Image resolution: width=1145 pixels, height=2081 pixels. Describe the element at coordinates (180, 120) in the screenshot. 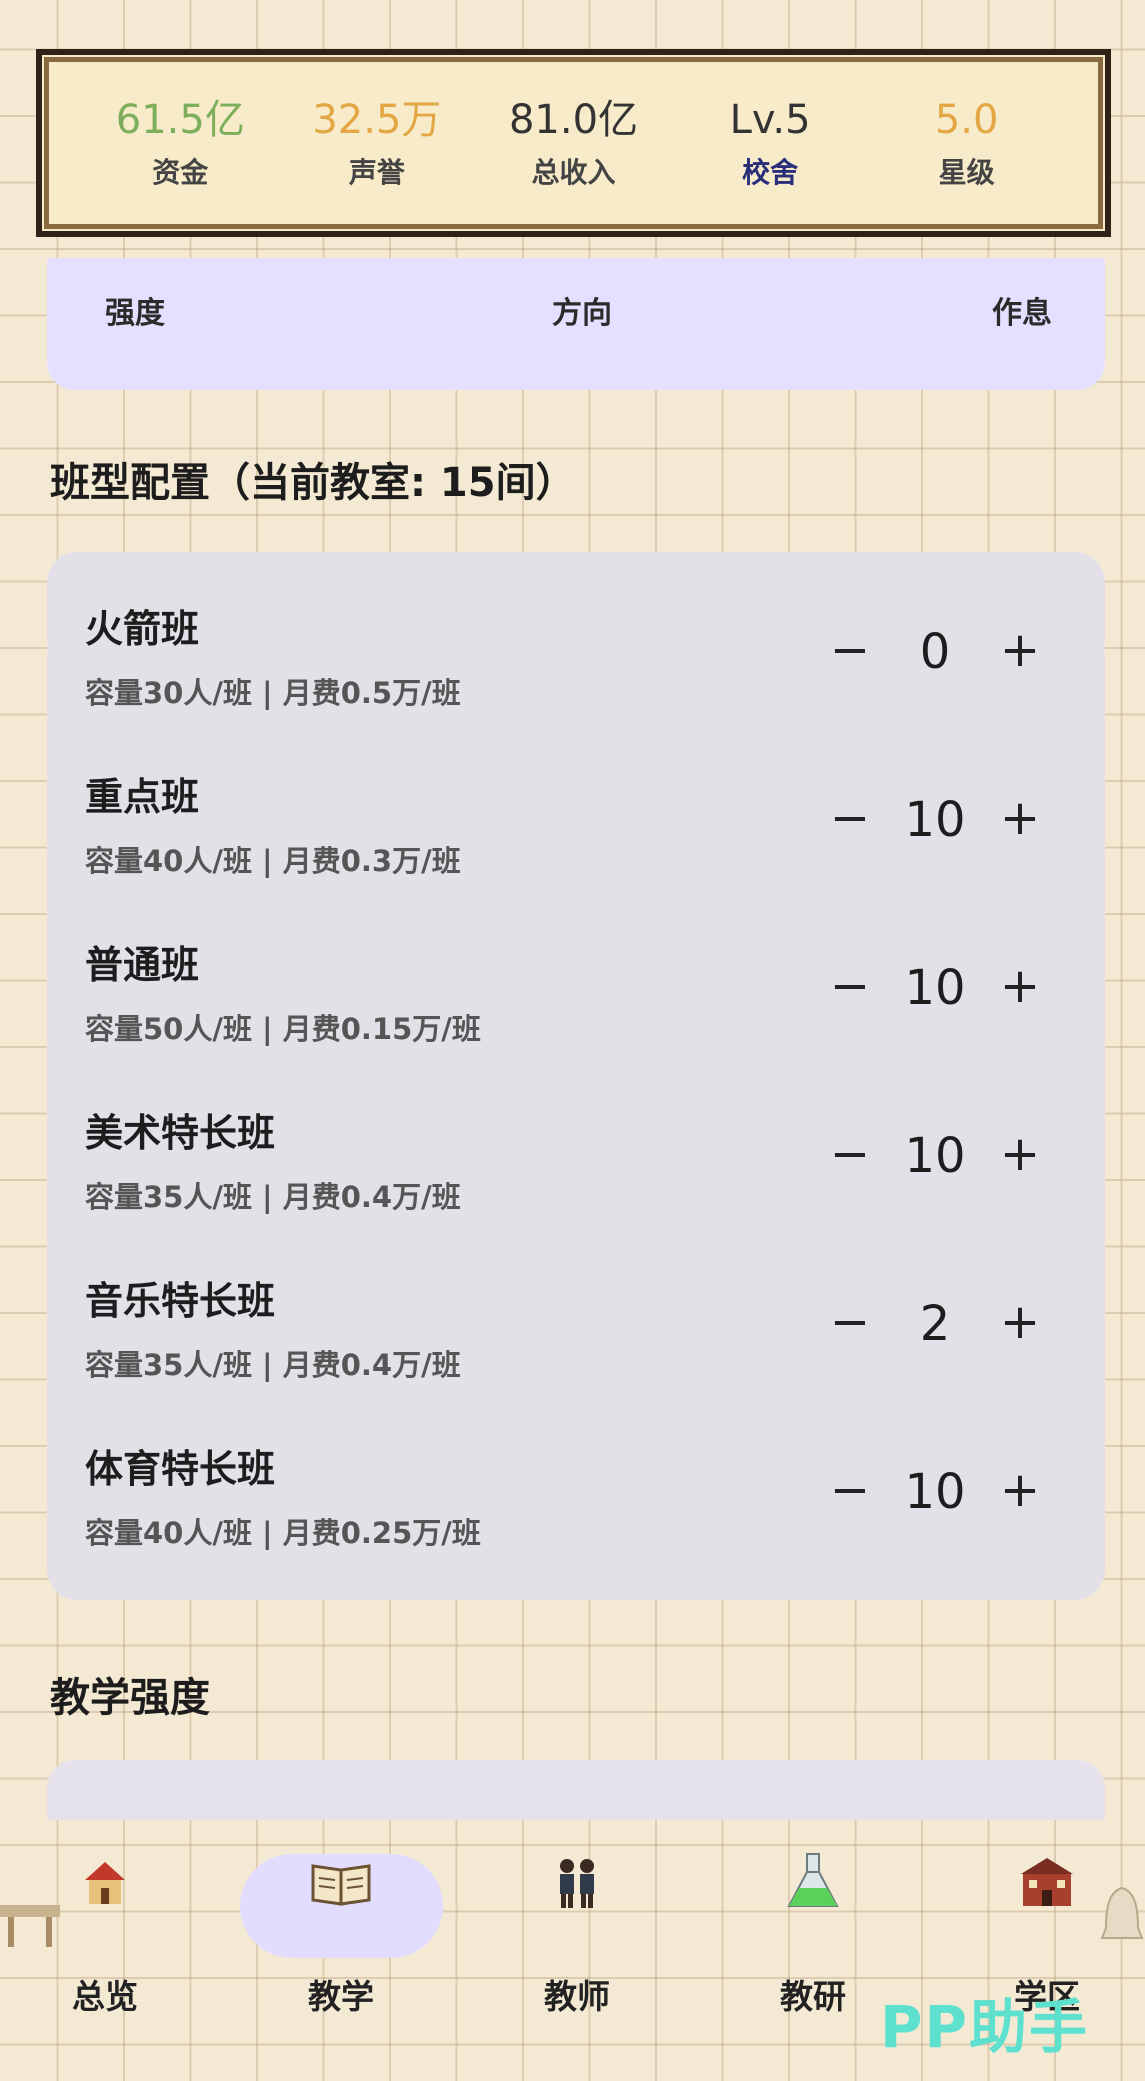

I see `stat-funds-value: 61.5亿` at that location.